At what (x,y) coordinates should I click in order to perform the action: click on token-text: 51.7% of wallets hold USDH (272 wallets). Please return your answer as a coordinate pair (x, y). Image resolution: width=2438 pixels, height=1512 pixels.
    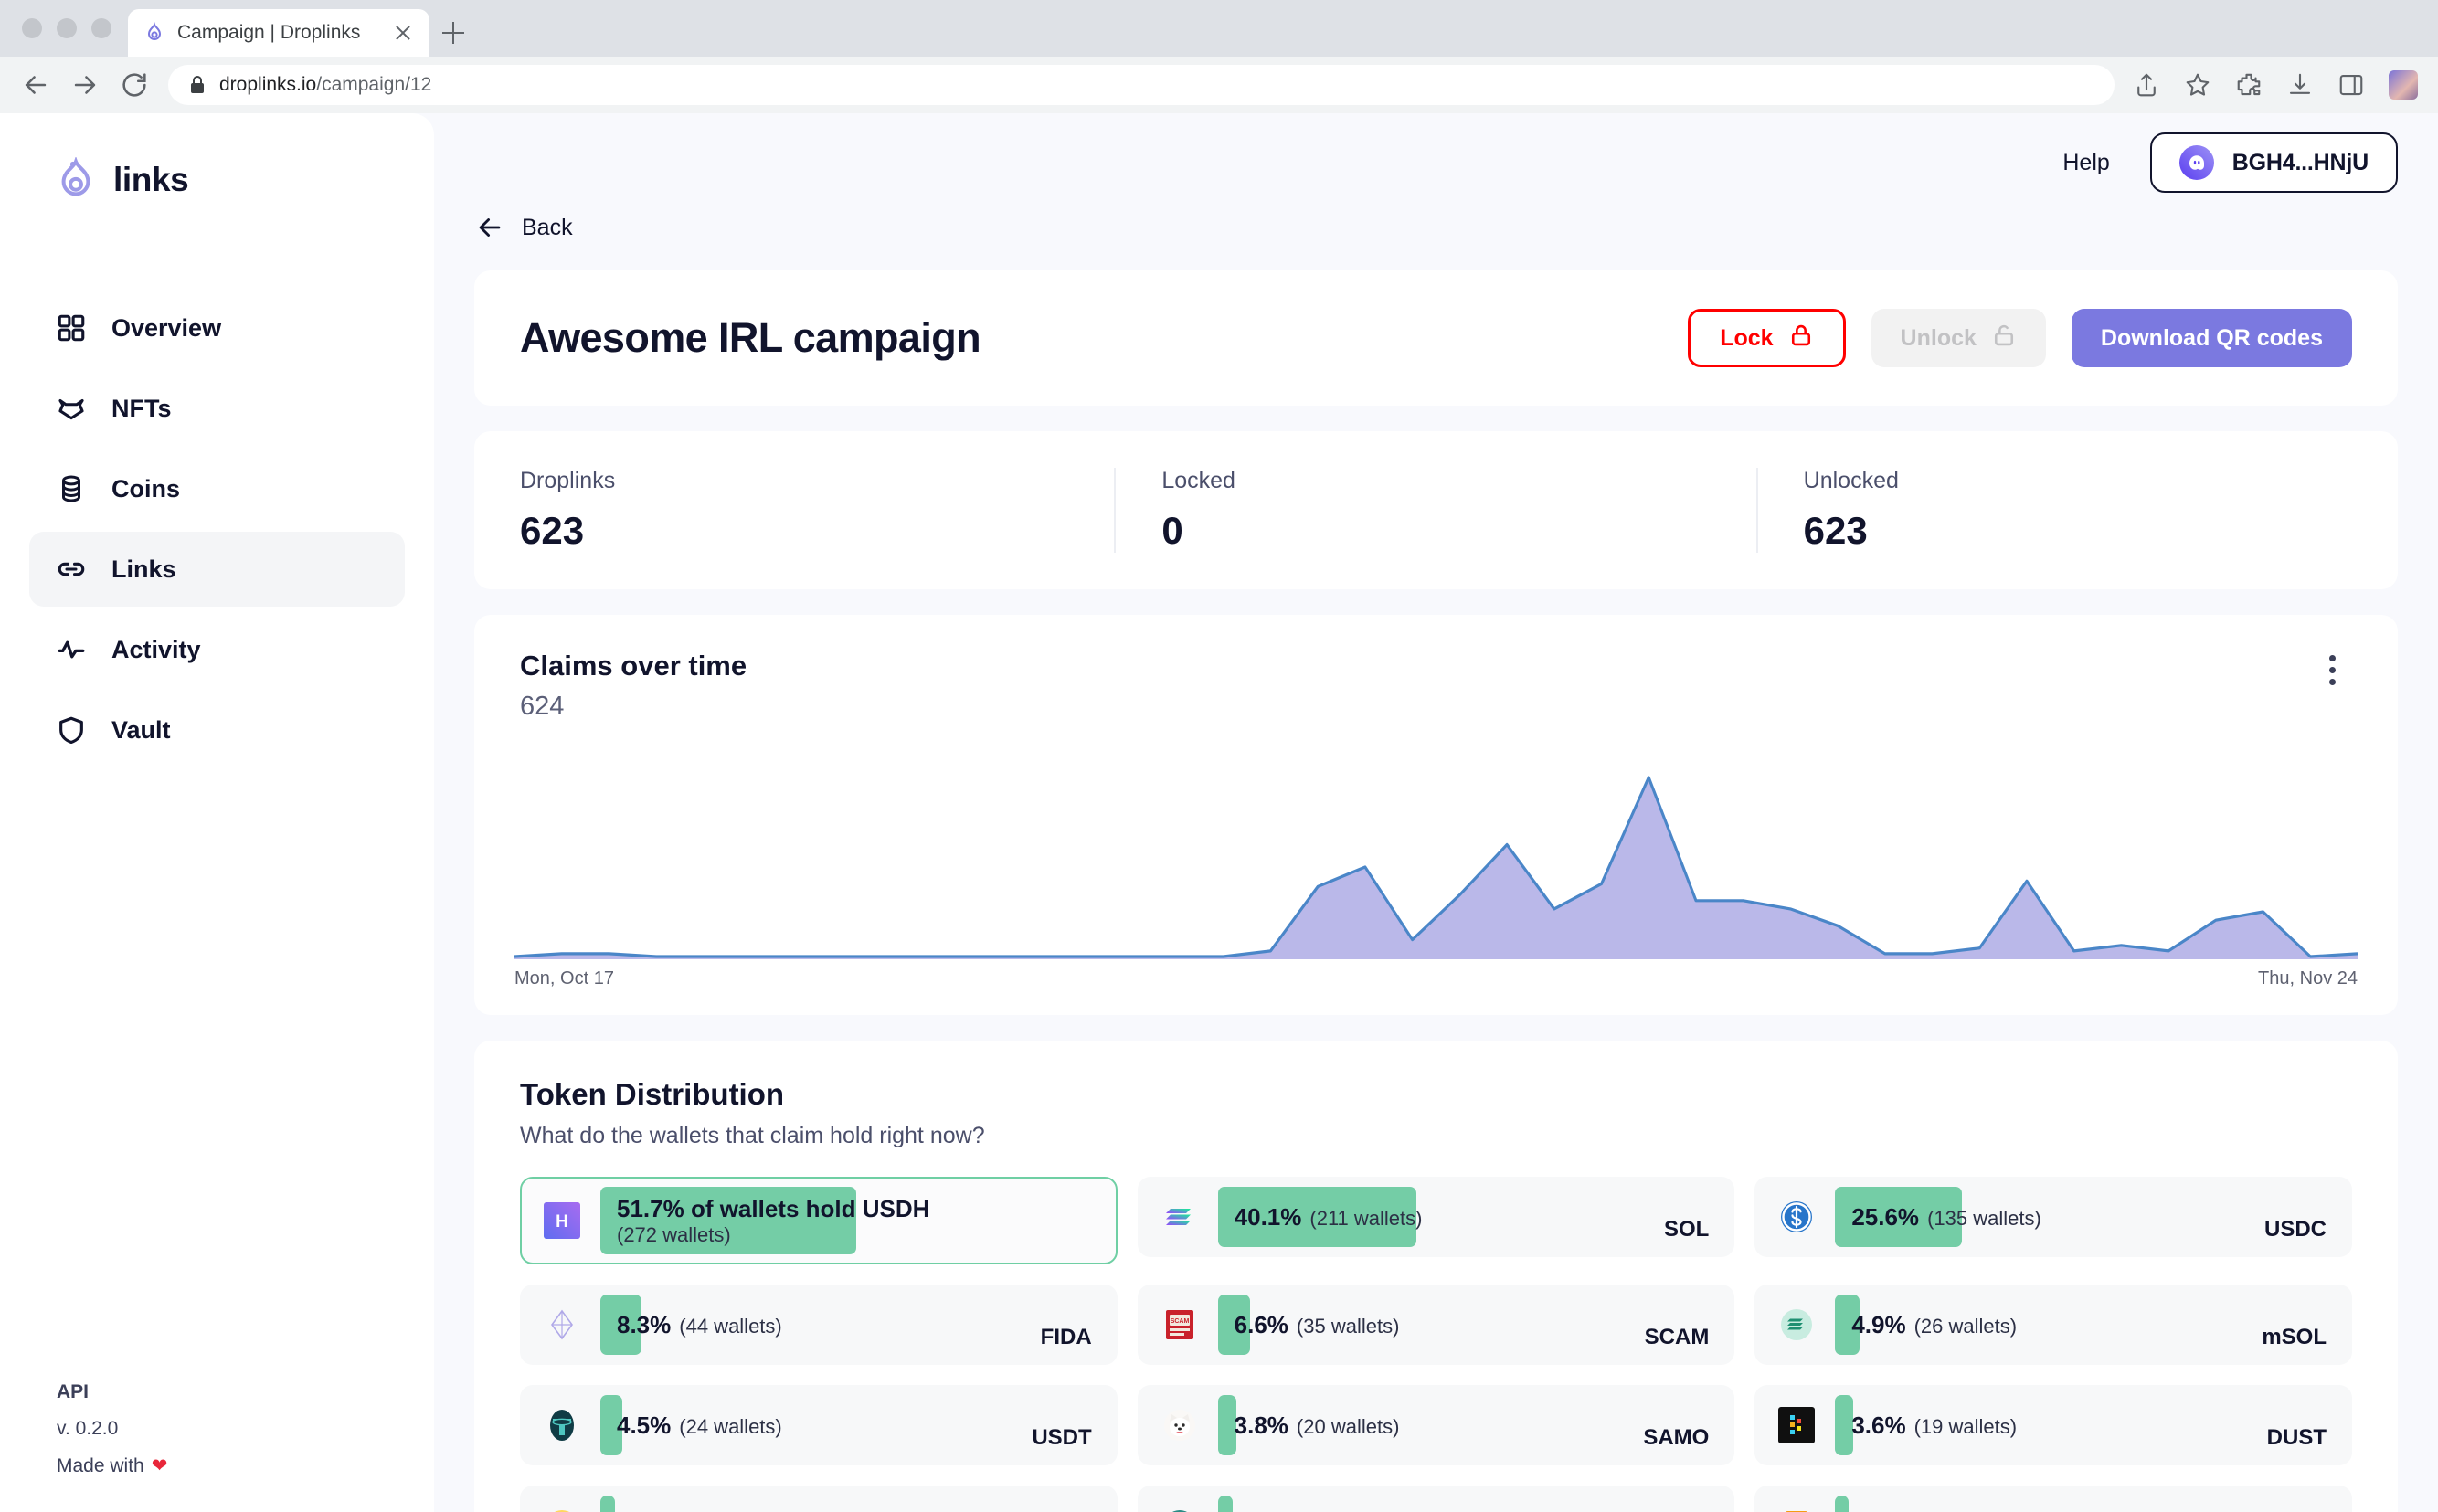
    Looking at the image, I should click on (764, 1221).